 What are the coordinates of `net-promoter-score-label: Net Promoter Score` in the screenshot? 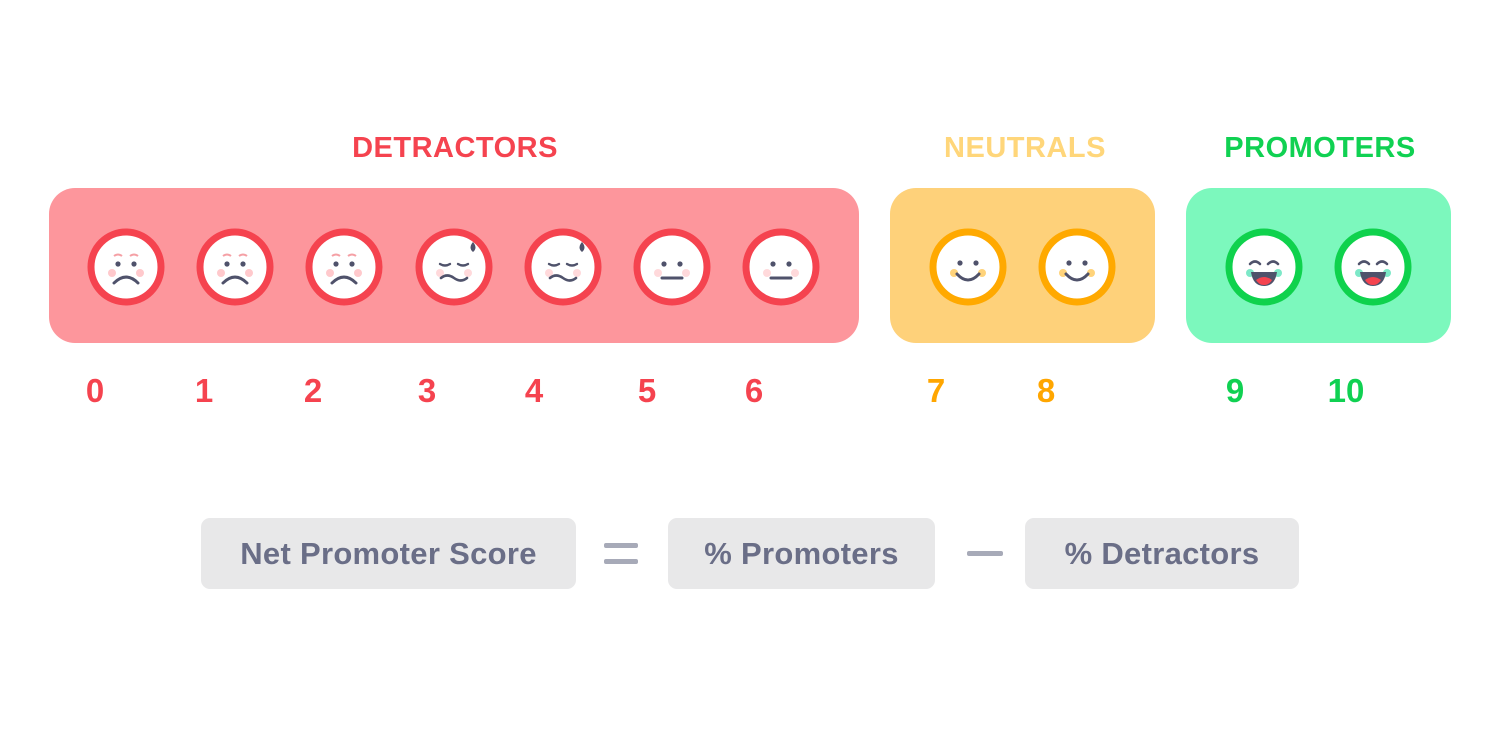 It's located at (388, 553).